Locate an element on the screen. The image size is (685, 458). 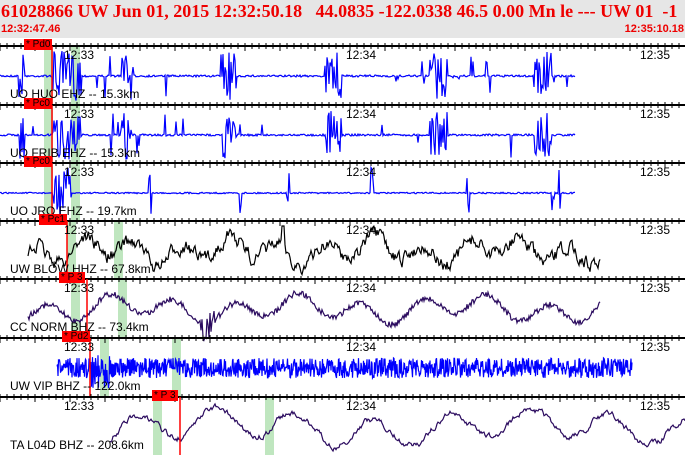
pick-label: * P 3 is located at coordinates (165, 395).